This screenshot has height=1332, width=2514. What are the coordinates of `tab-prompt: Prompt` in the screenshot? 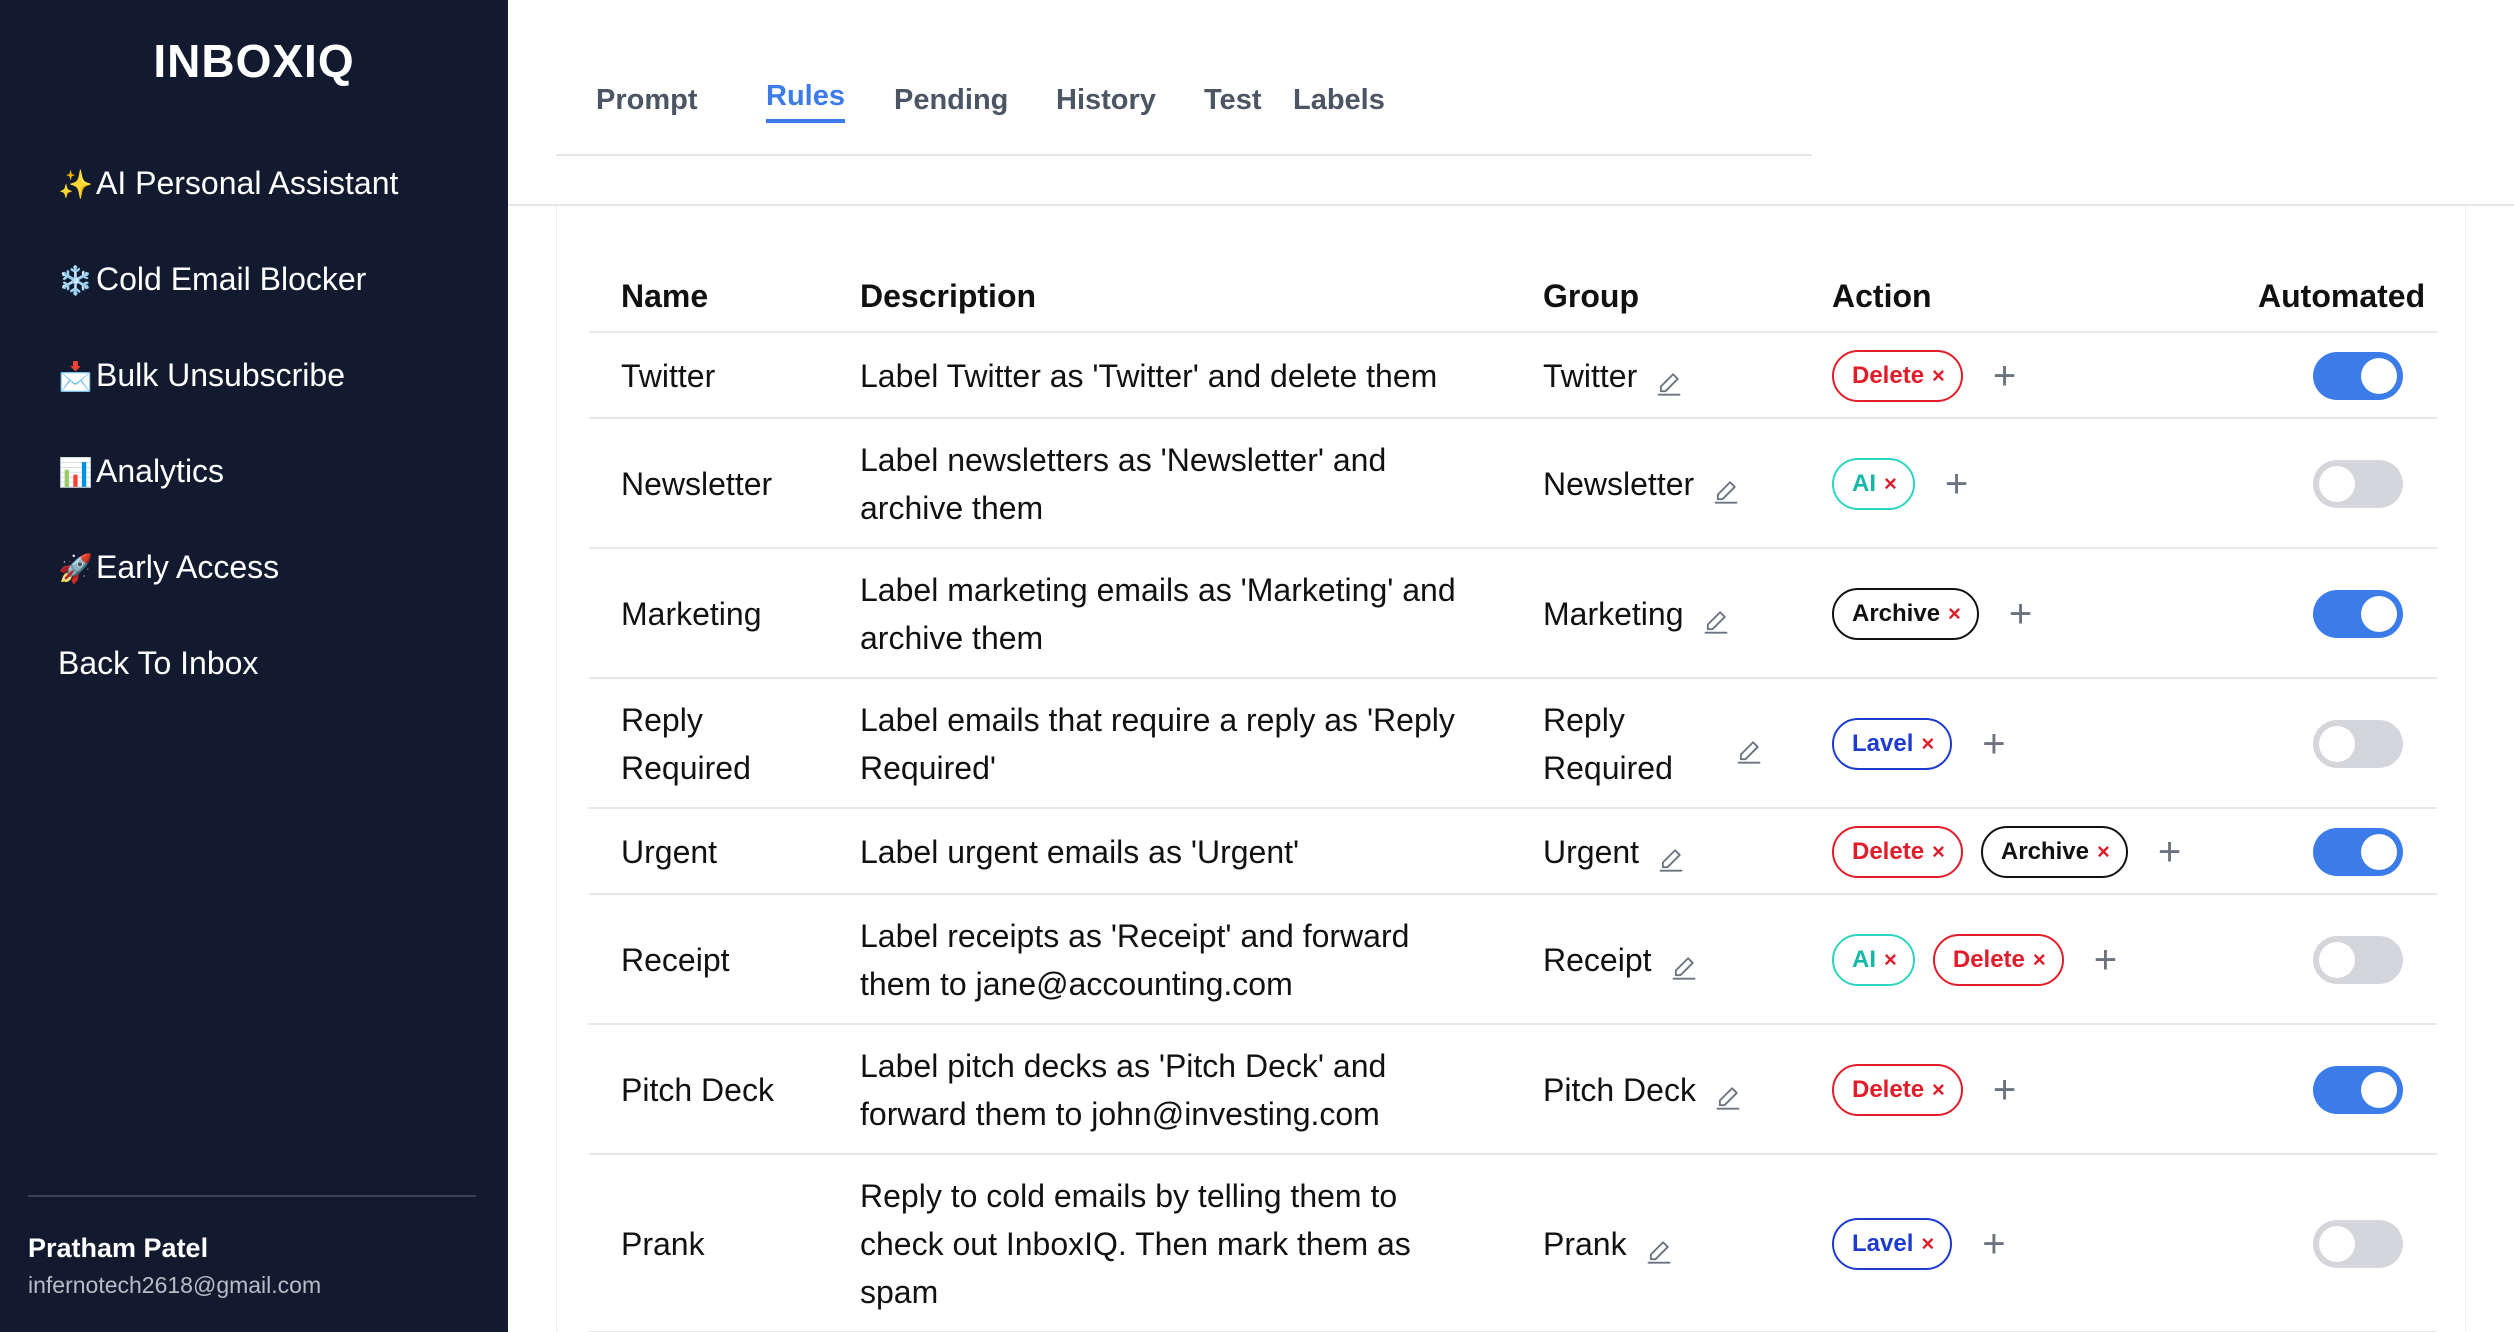 It's located at (647, 100).